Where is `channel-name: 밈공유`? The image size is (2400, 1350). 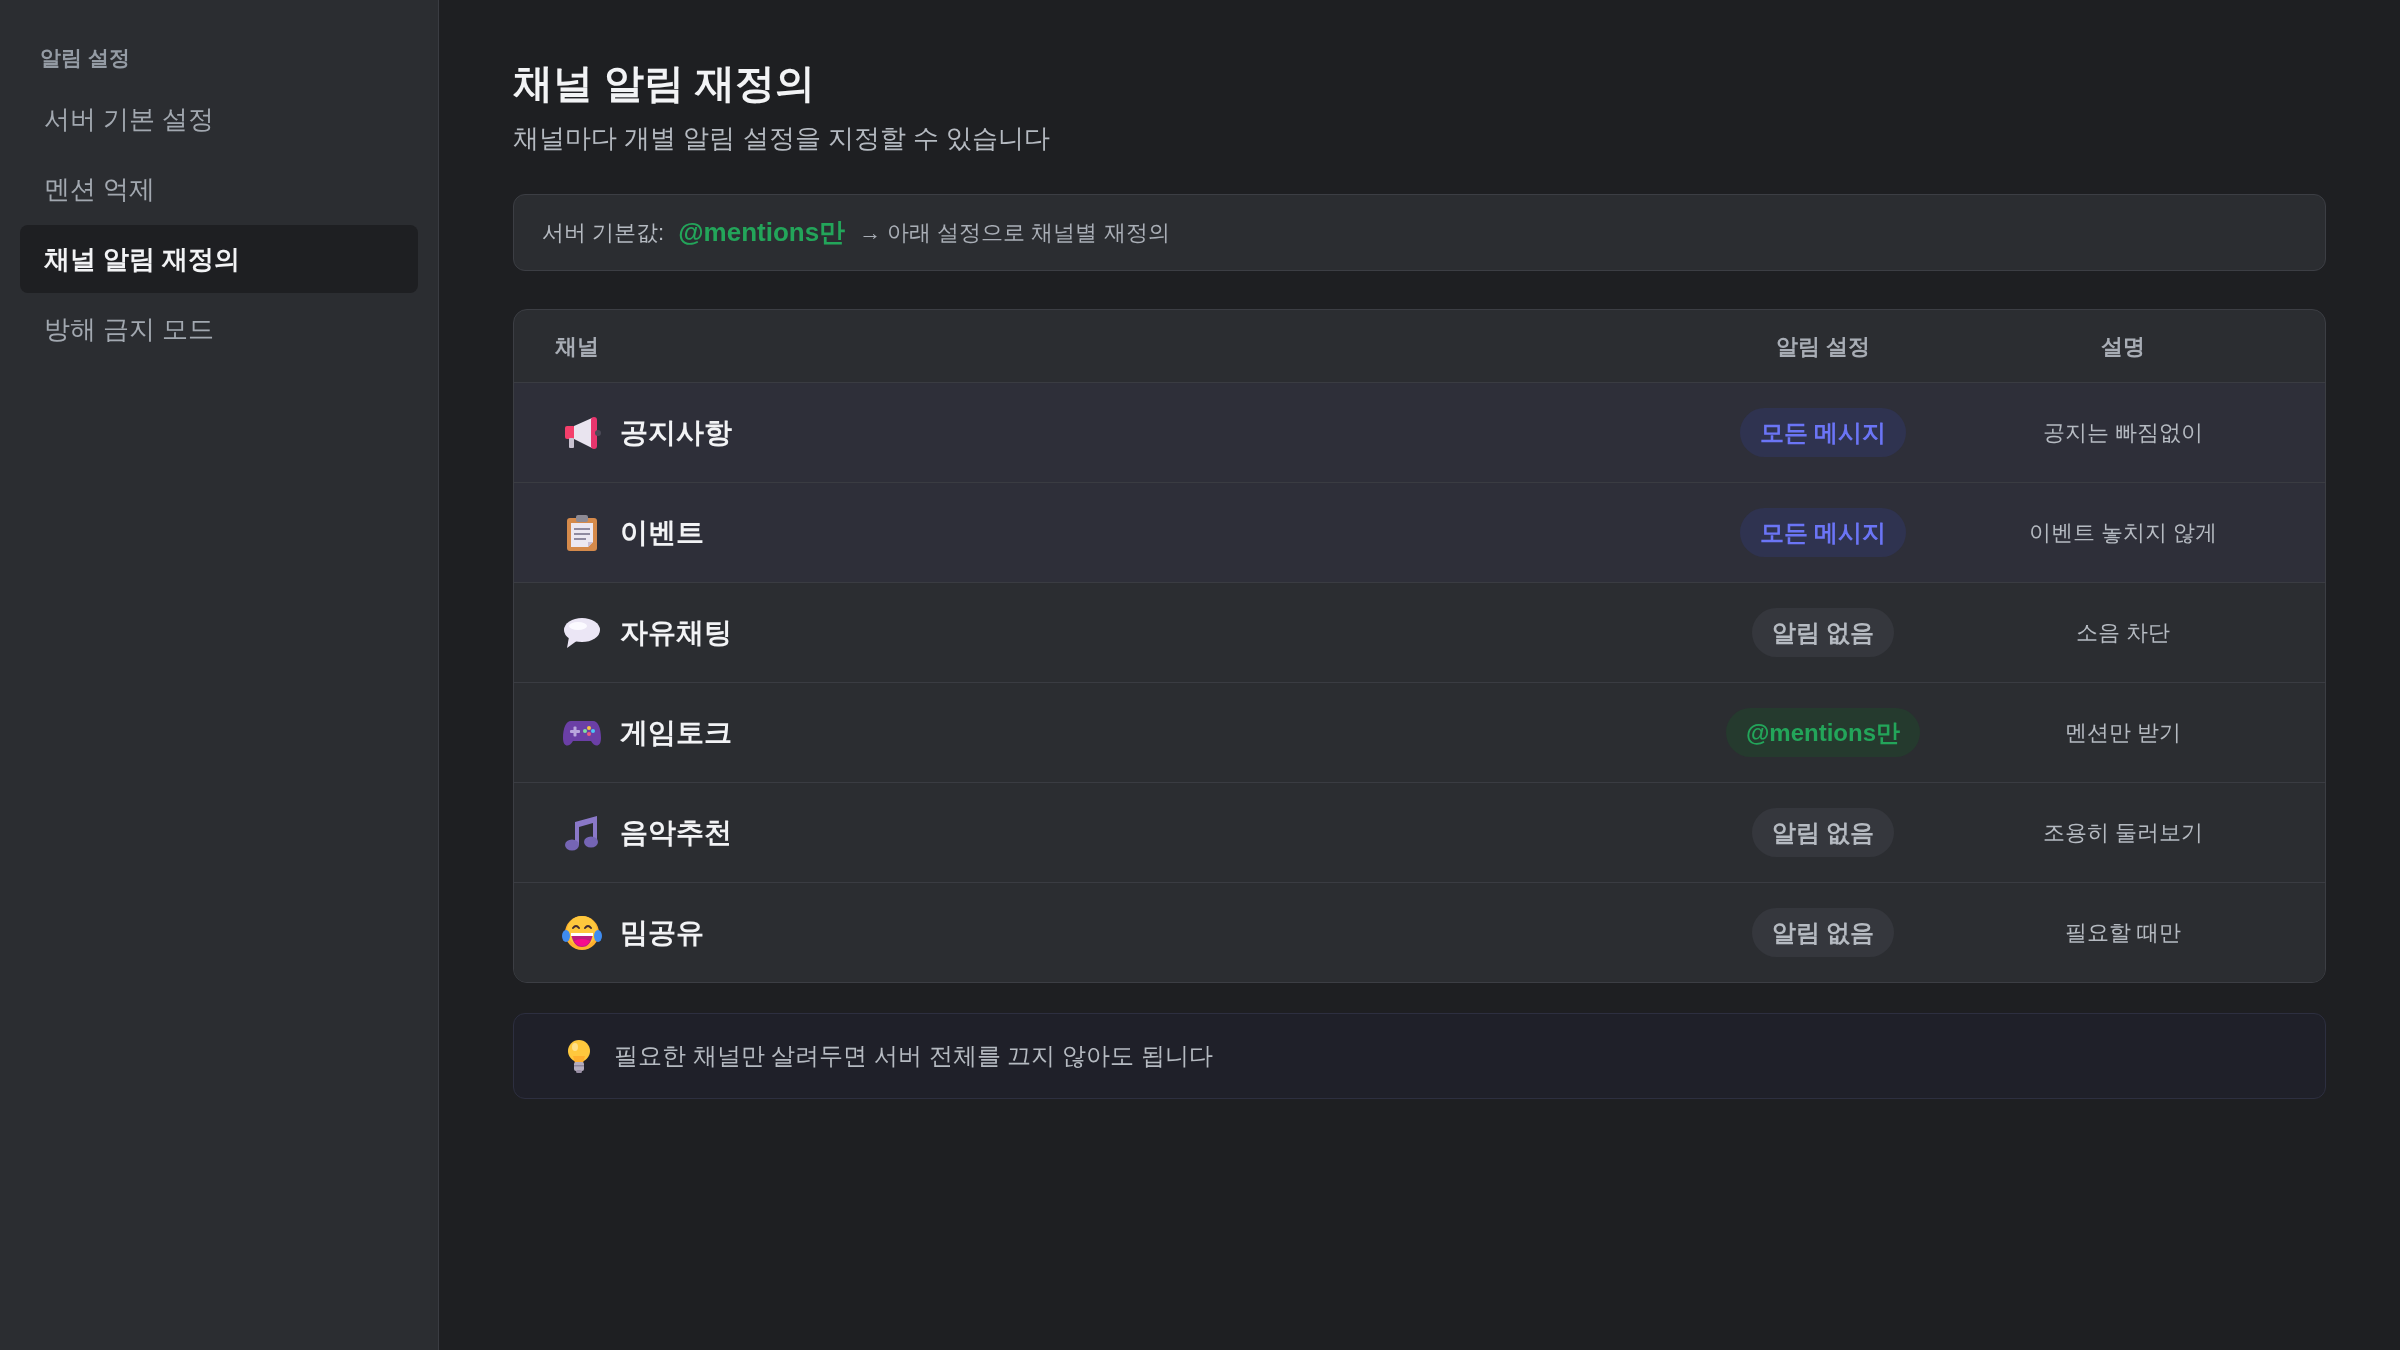
channel-name: 밈공유 is located at coordinates (662, 932).